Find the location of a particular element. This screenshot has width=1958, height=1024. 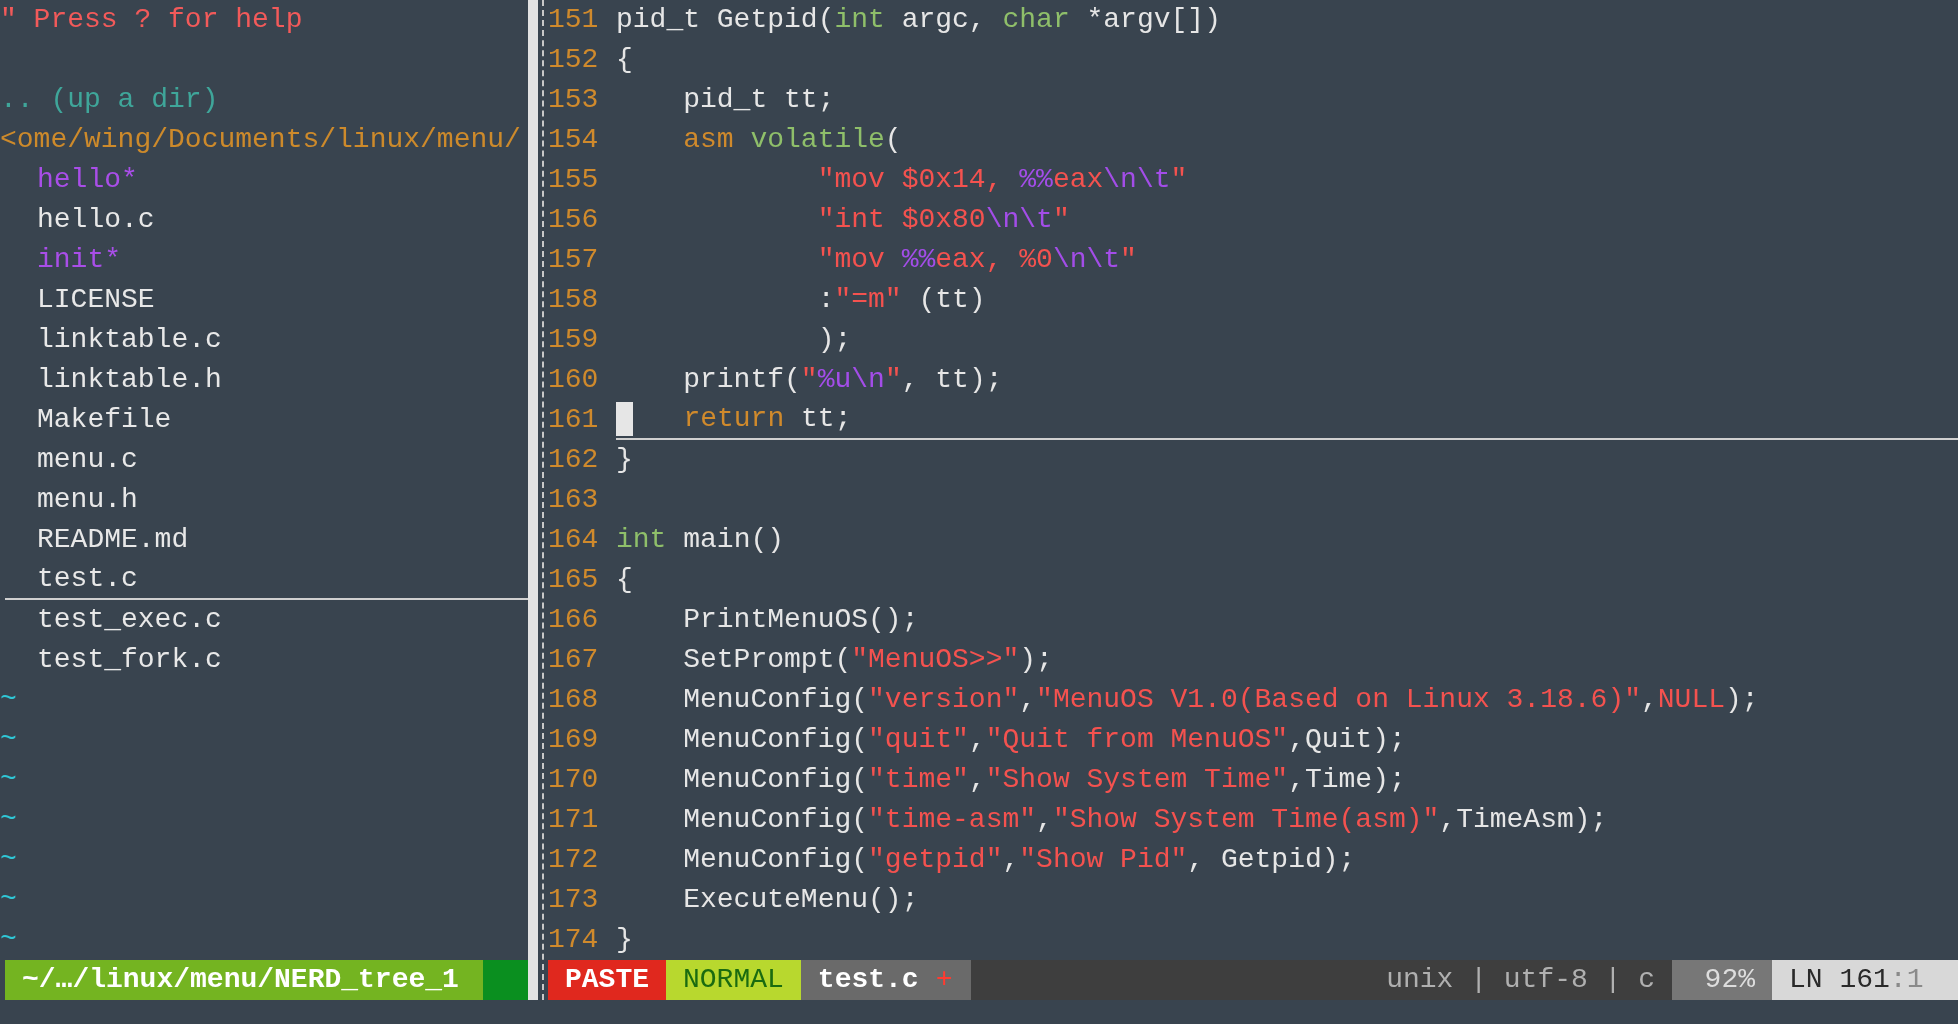

code-line: return tt; is located at coordinates (767, 419).